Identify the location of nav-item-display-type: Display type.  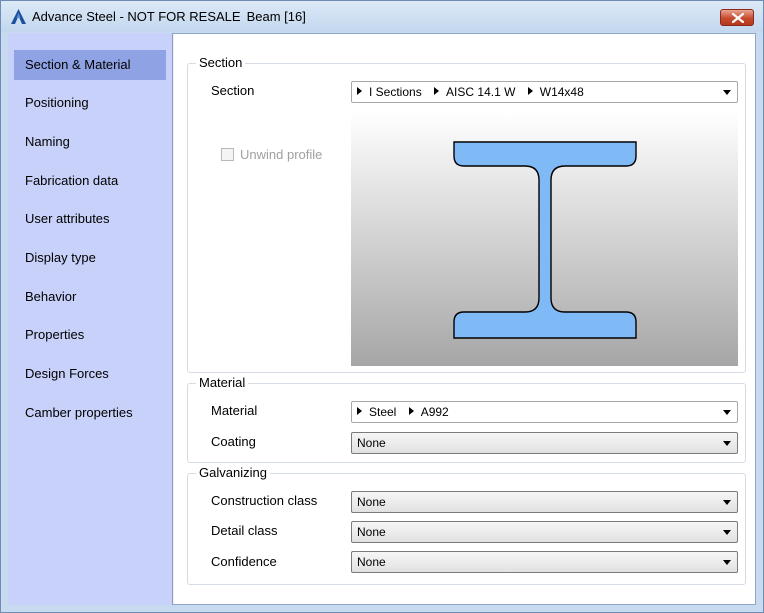
(90, 258).